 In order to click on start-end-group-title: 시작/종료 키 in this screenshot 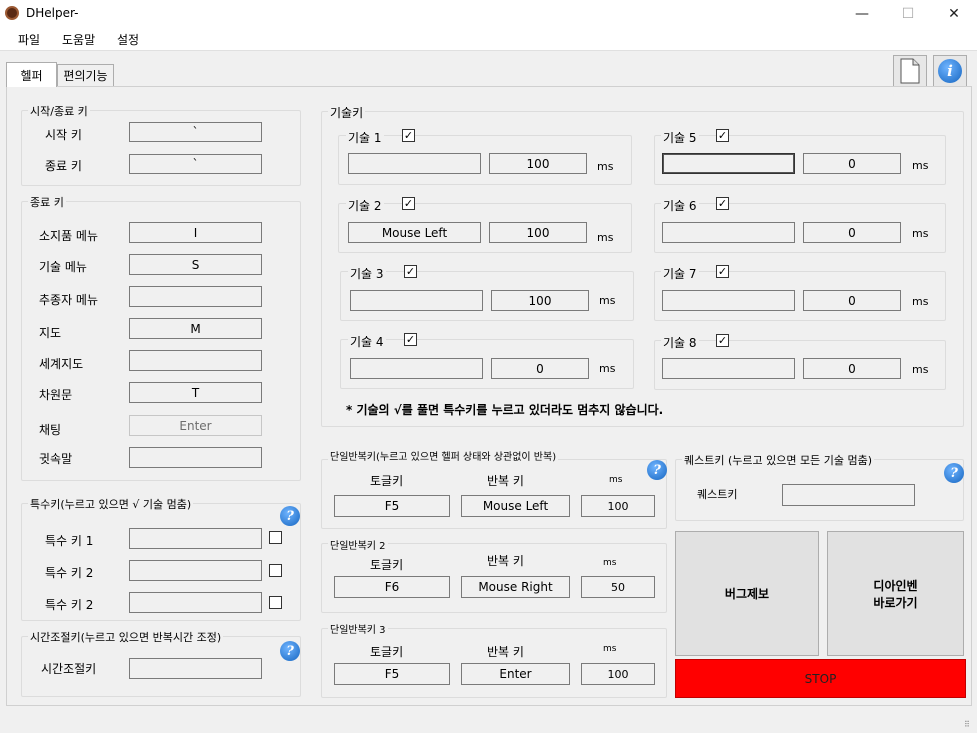, I will do `click(59, 111)`.